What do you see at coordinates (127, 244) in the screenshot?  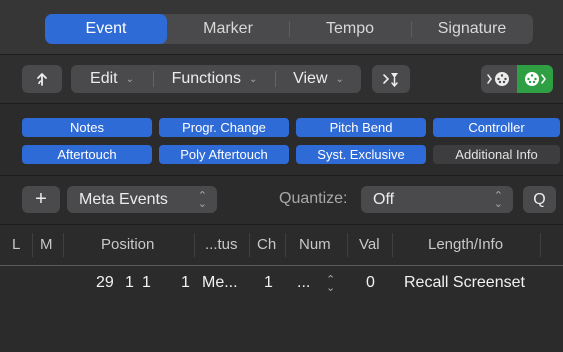 I see `column-header-position: Position` at bounding box center [127, 244].